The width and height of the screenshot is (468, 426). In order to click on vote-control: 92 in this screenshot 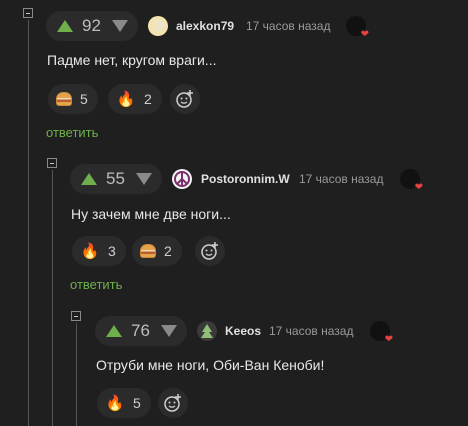, I will do `click(92, 26)`.